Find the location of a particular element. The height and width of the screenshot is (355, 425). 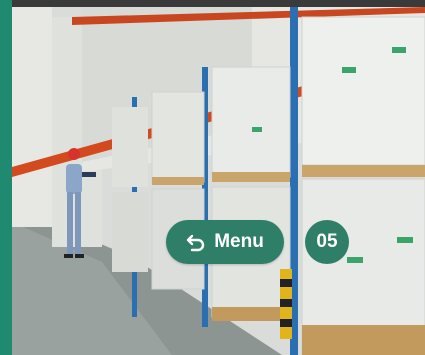

page-number: 05 is located at coordinates (327, 241).